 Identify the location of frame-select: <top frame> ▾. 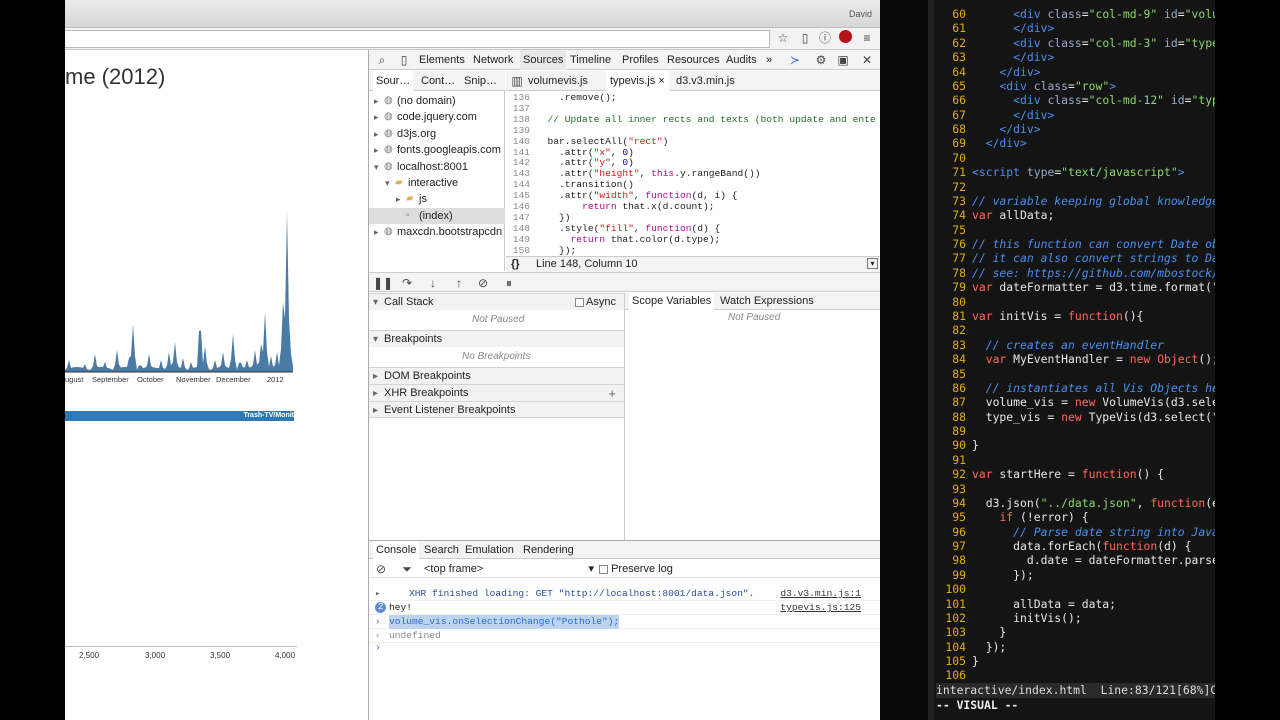
(509, 569).